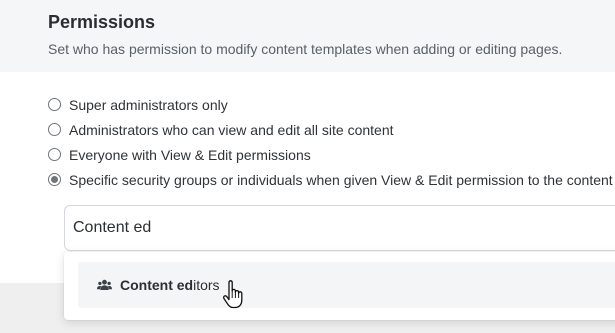 The height and width of the screenshot is (333, 615). I want to click on radio-button-selected, so click(54, 179).